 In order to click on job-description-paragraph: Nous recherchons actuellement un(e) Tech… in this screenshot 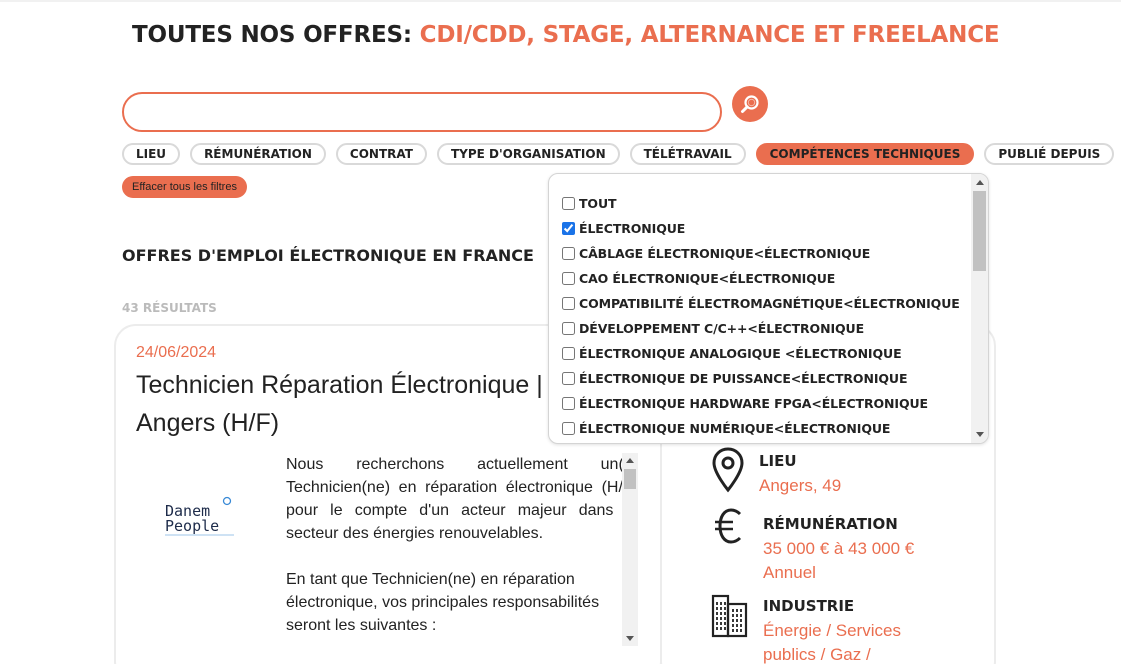, I will do `click(462, 499)`.